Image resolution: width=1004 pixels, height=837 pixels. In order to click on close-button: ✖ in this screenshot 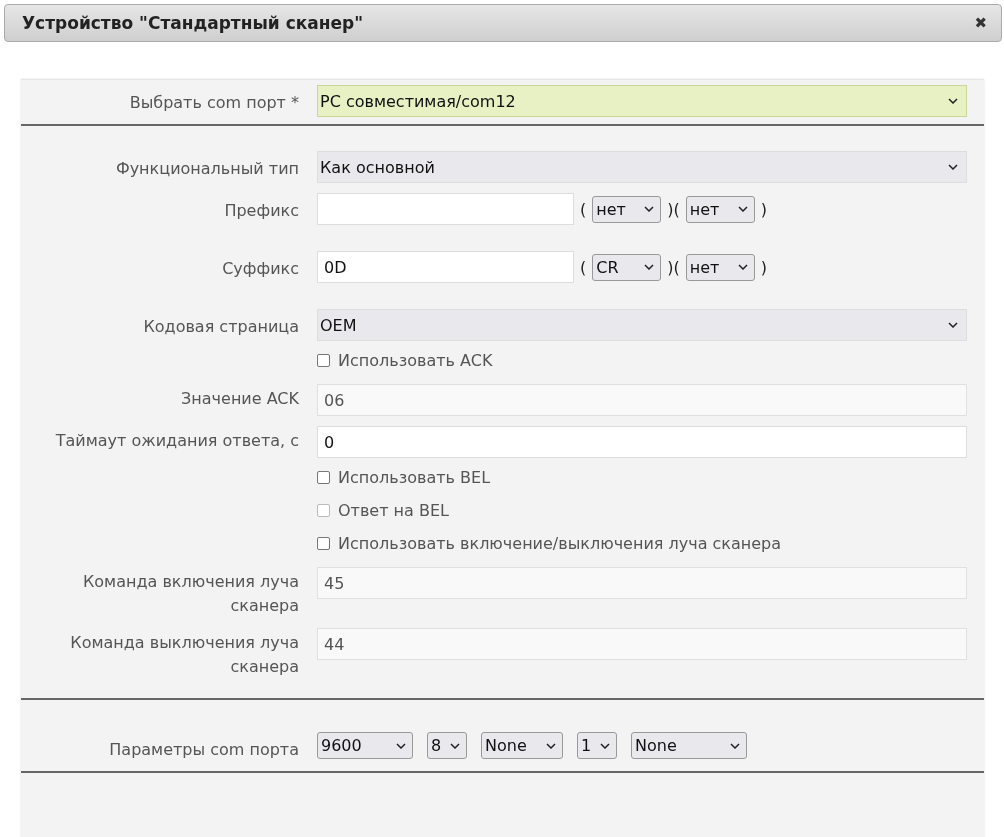, I will do `click(980, 23)`.